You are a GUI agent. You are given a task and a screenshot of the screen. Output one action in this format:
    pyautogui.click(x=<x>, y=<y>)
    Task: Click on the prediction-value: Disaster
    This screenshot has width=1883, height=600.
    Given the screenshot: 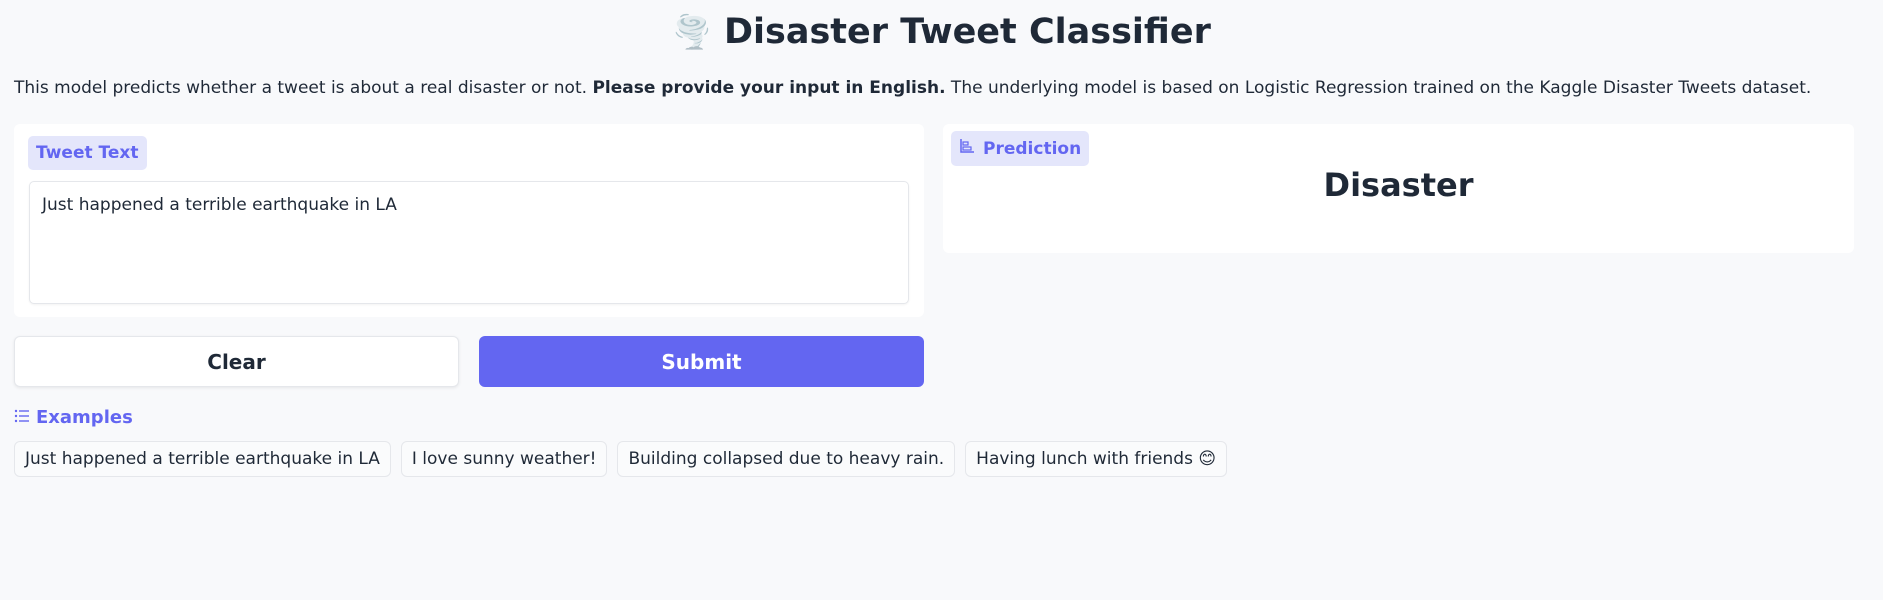 What is the action you would take?
    pyautogui.click(x=1398, y=185)
    